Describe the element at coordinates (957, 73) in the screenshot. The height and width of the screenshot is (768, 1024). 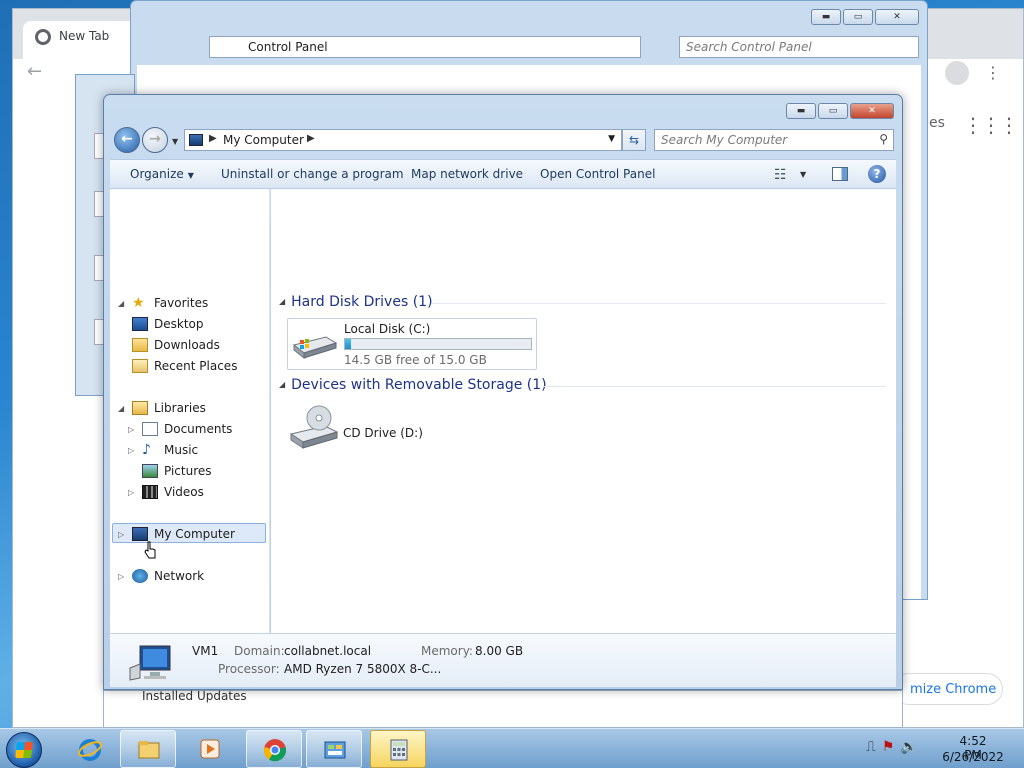
I see `chrome-profile-icon` at that location.